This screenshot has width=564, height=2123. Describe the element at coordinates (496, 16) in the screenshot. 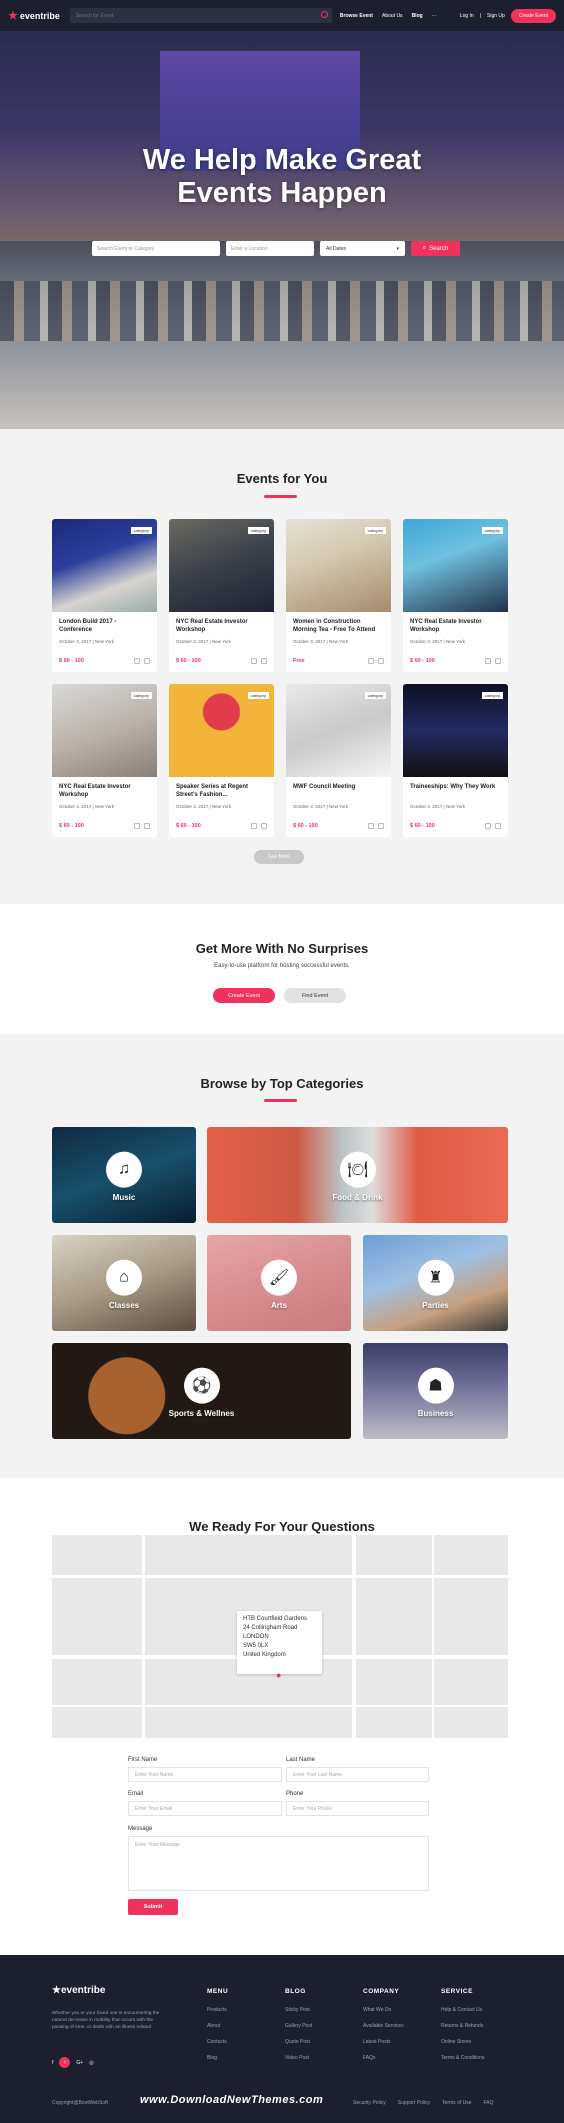

I see `signup-link: Sign Up` at that location.